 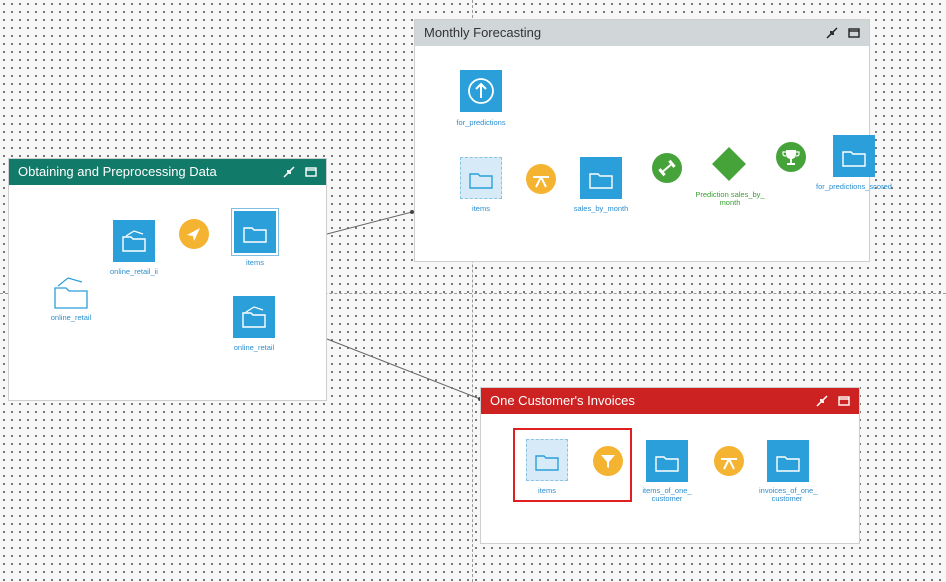 I want to click on upload-icon, so click(x=481, y=91).